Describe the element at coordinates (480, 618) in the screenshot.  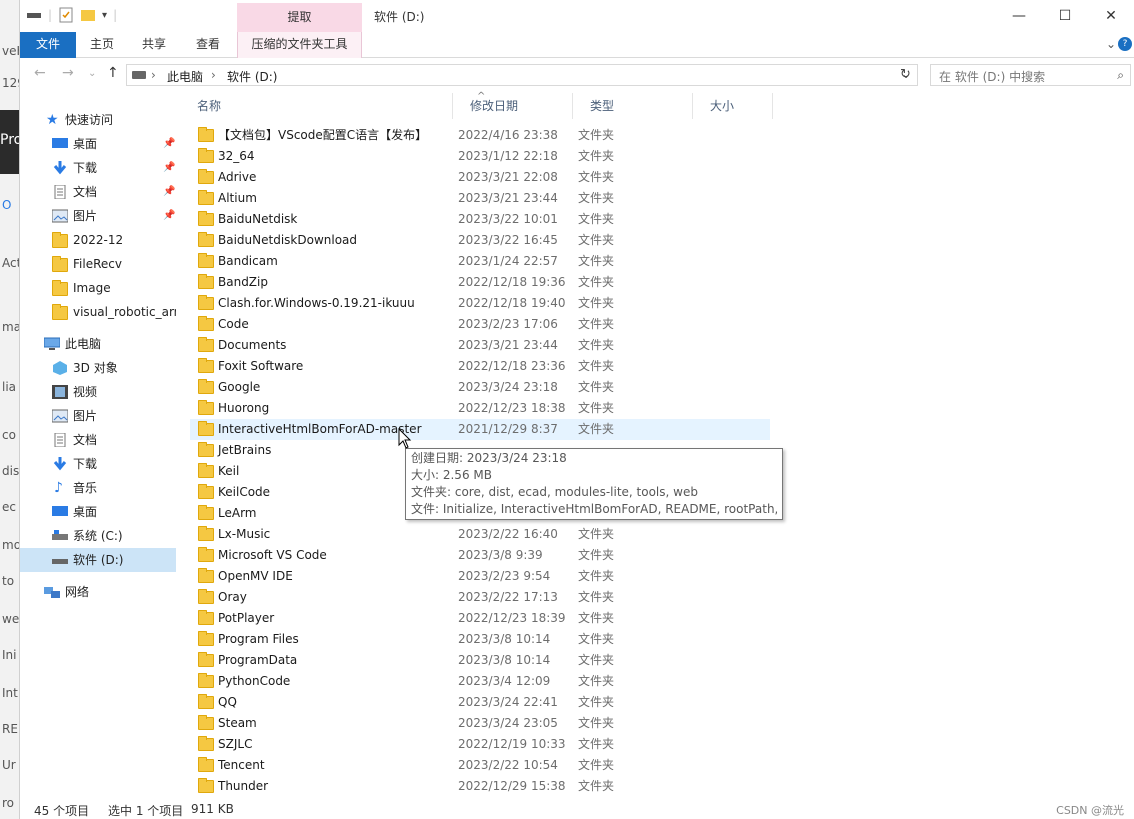
I see `file-row: PotPlayer 2022/12/23 18:39 文件夹` at that location.